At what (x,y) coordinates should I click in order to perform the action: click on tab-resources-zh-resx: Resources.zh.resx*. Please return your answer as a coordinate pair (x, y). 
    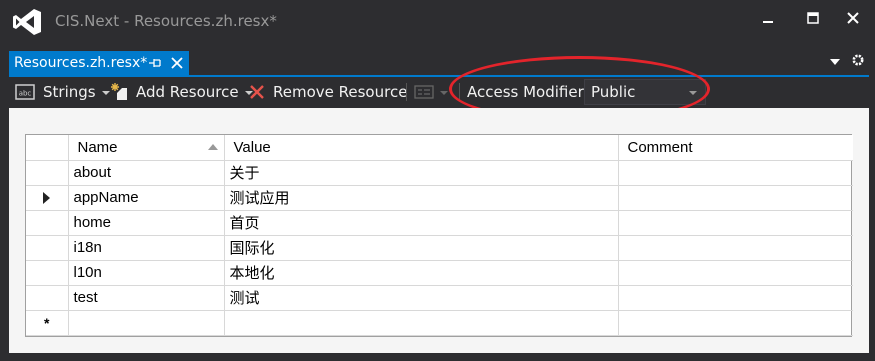
    Looking at the image, I should click on (99, 63).